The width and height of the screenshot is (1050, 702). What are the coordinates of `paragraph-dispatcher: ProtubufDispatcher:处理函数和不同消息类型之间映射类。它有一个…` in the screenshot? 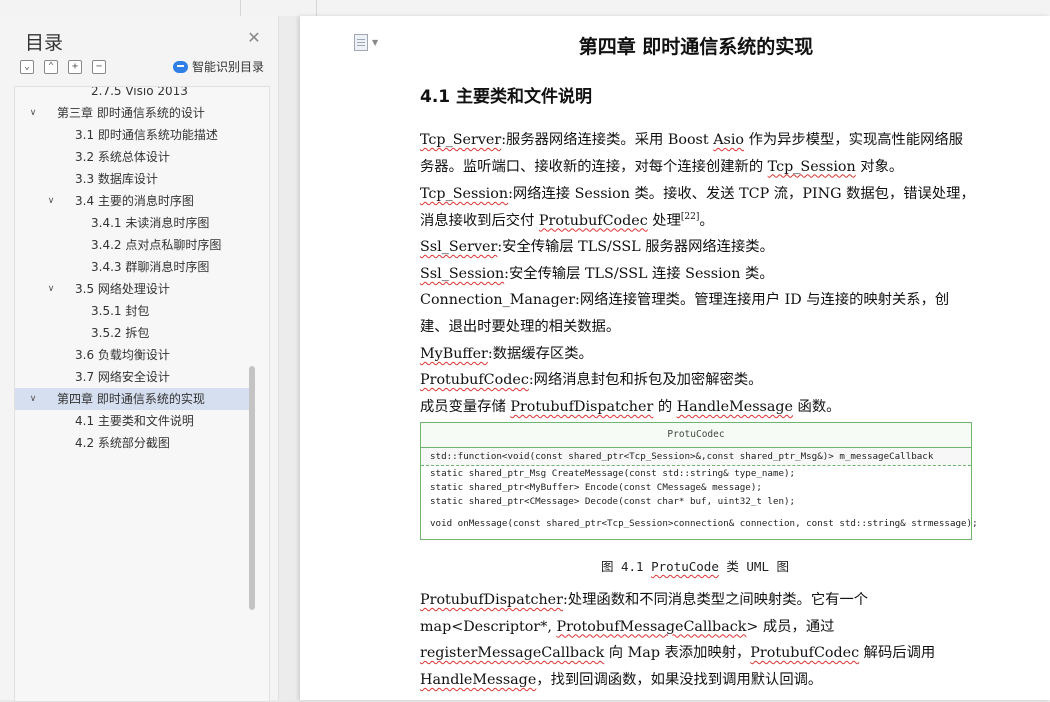 It's located at (698, 640).